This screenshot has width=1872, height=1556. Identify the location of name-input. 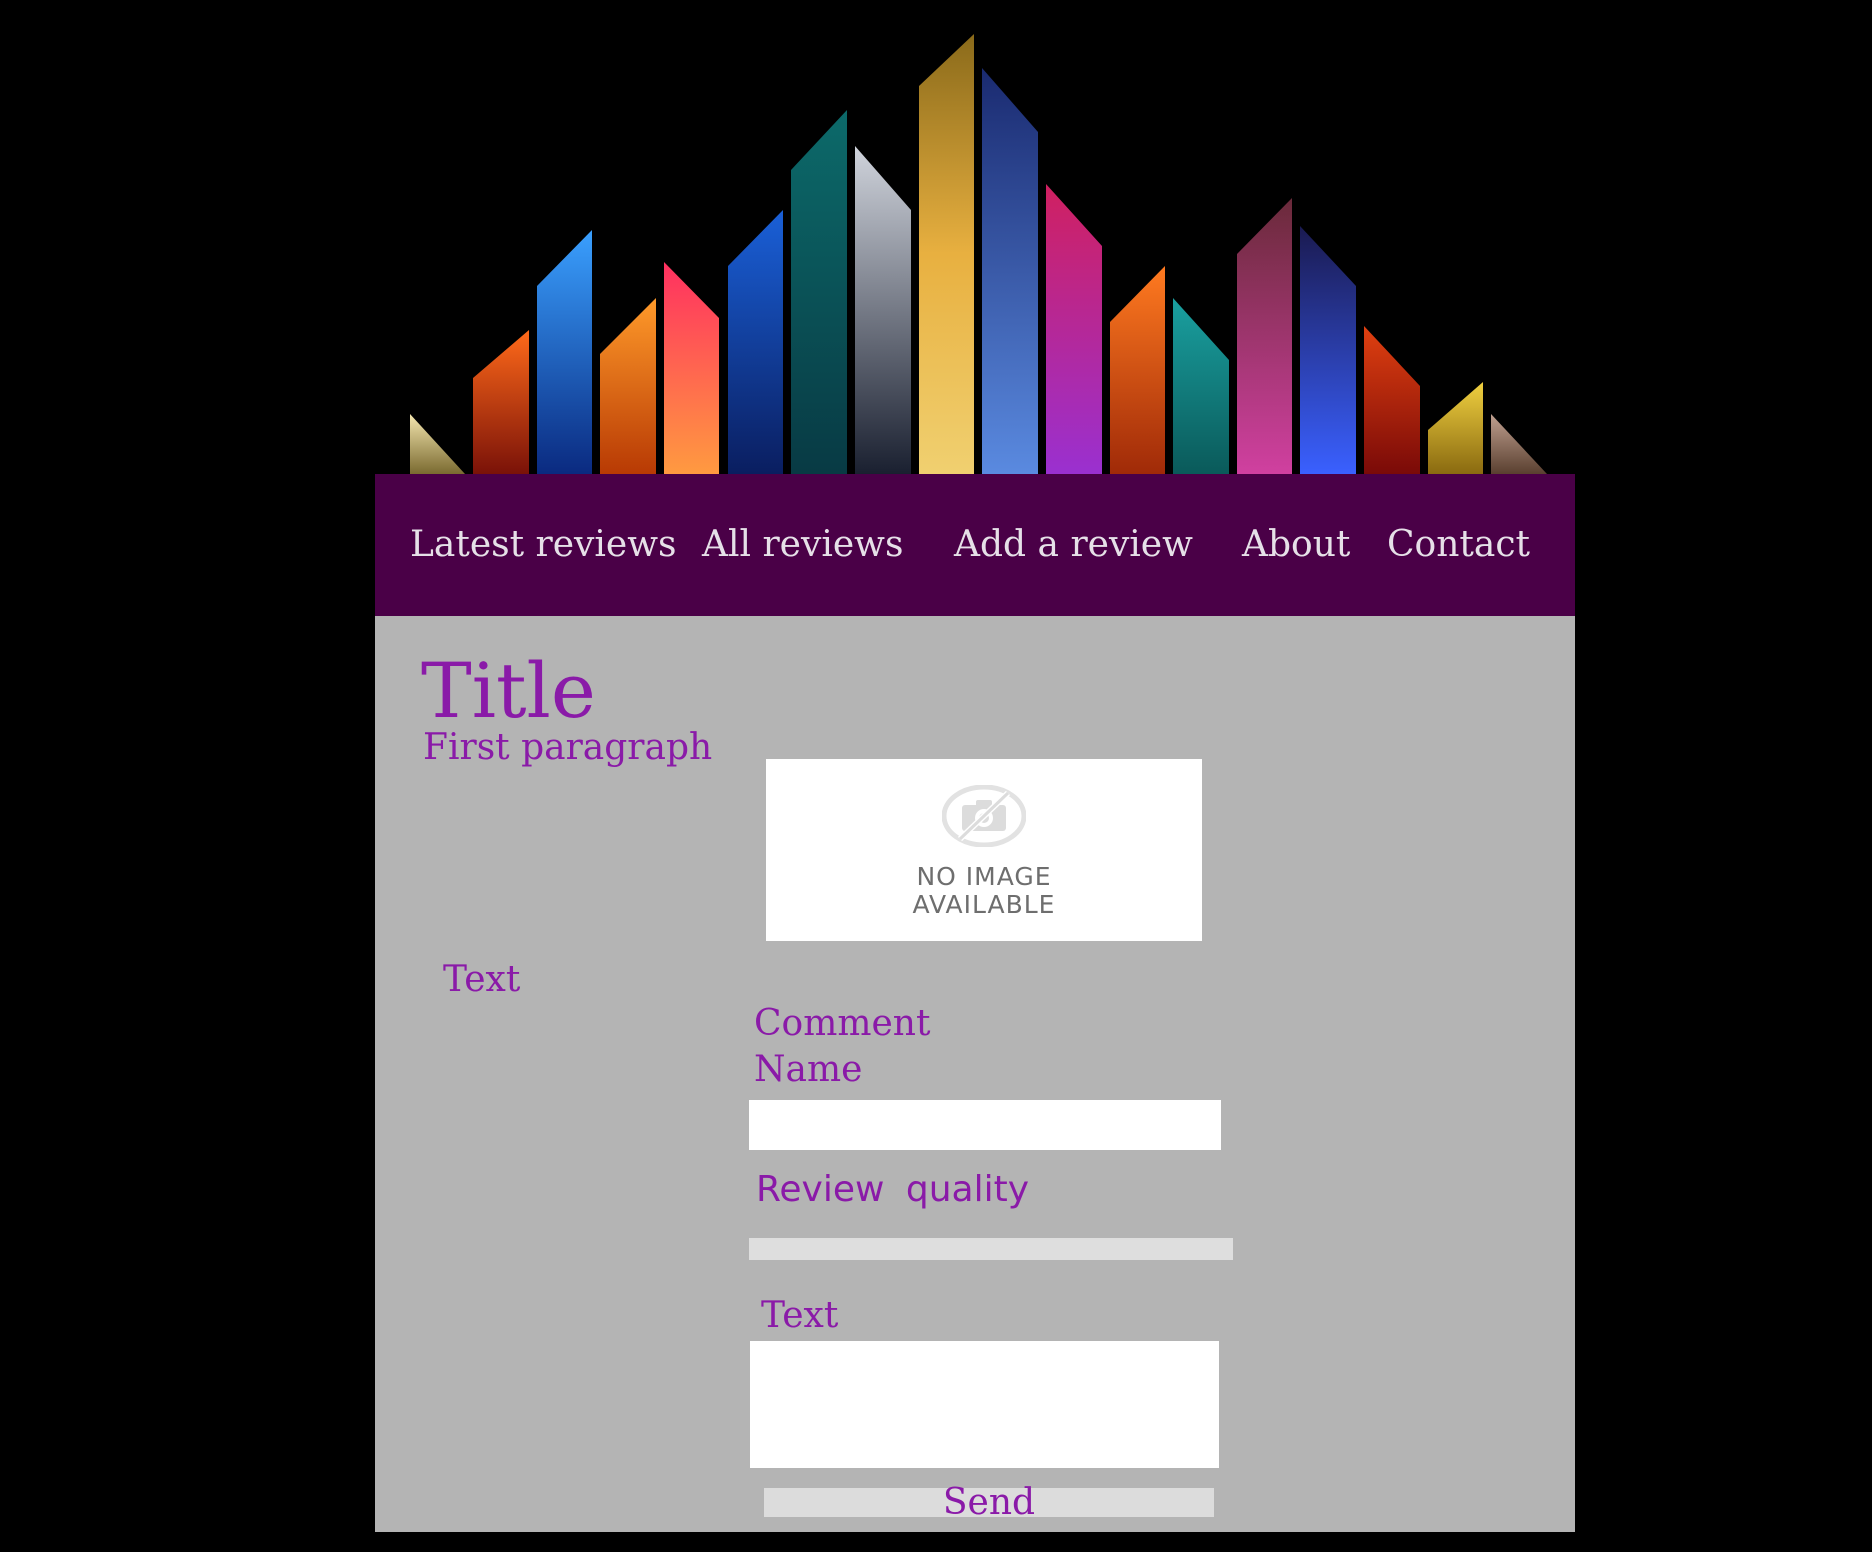
(985, 1125).